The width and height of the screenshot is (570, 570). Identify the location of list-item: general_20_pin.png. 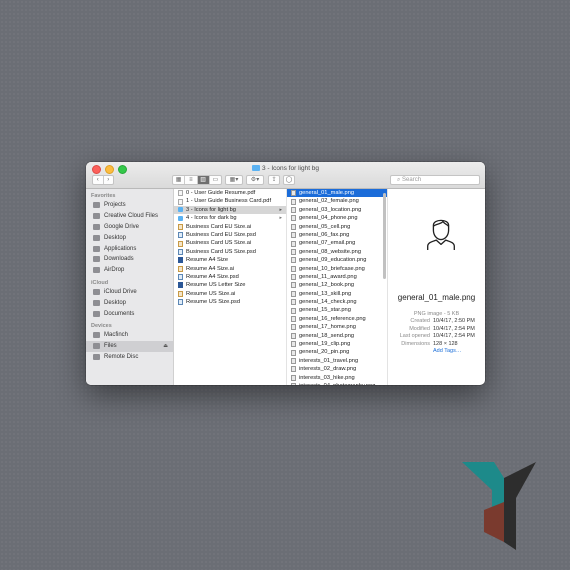
(337, 352).